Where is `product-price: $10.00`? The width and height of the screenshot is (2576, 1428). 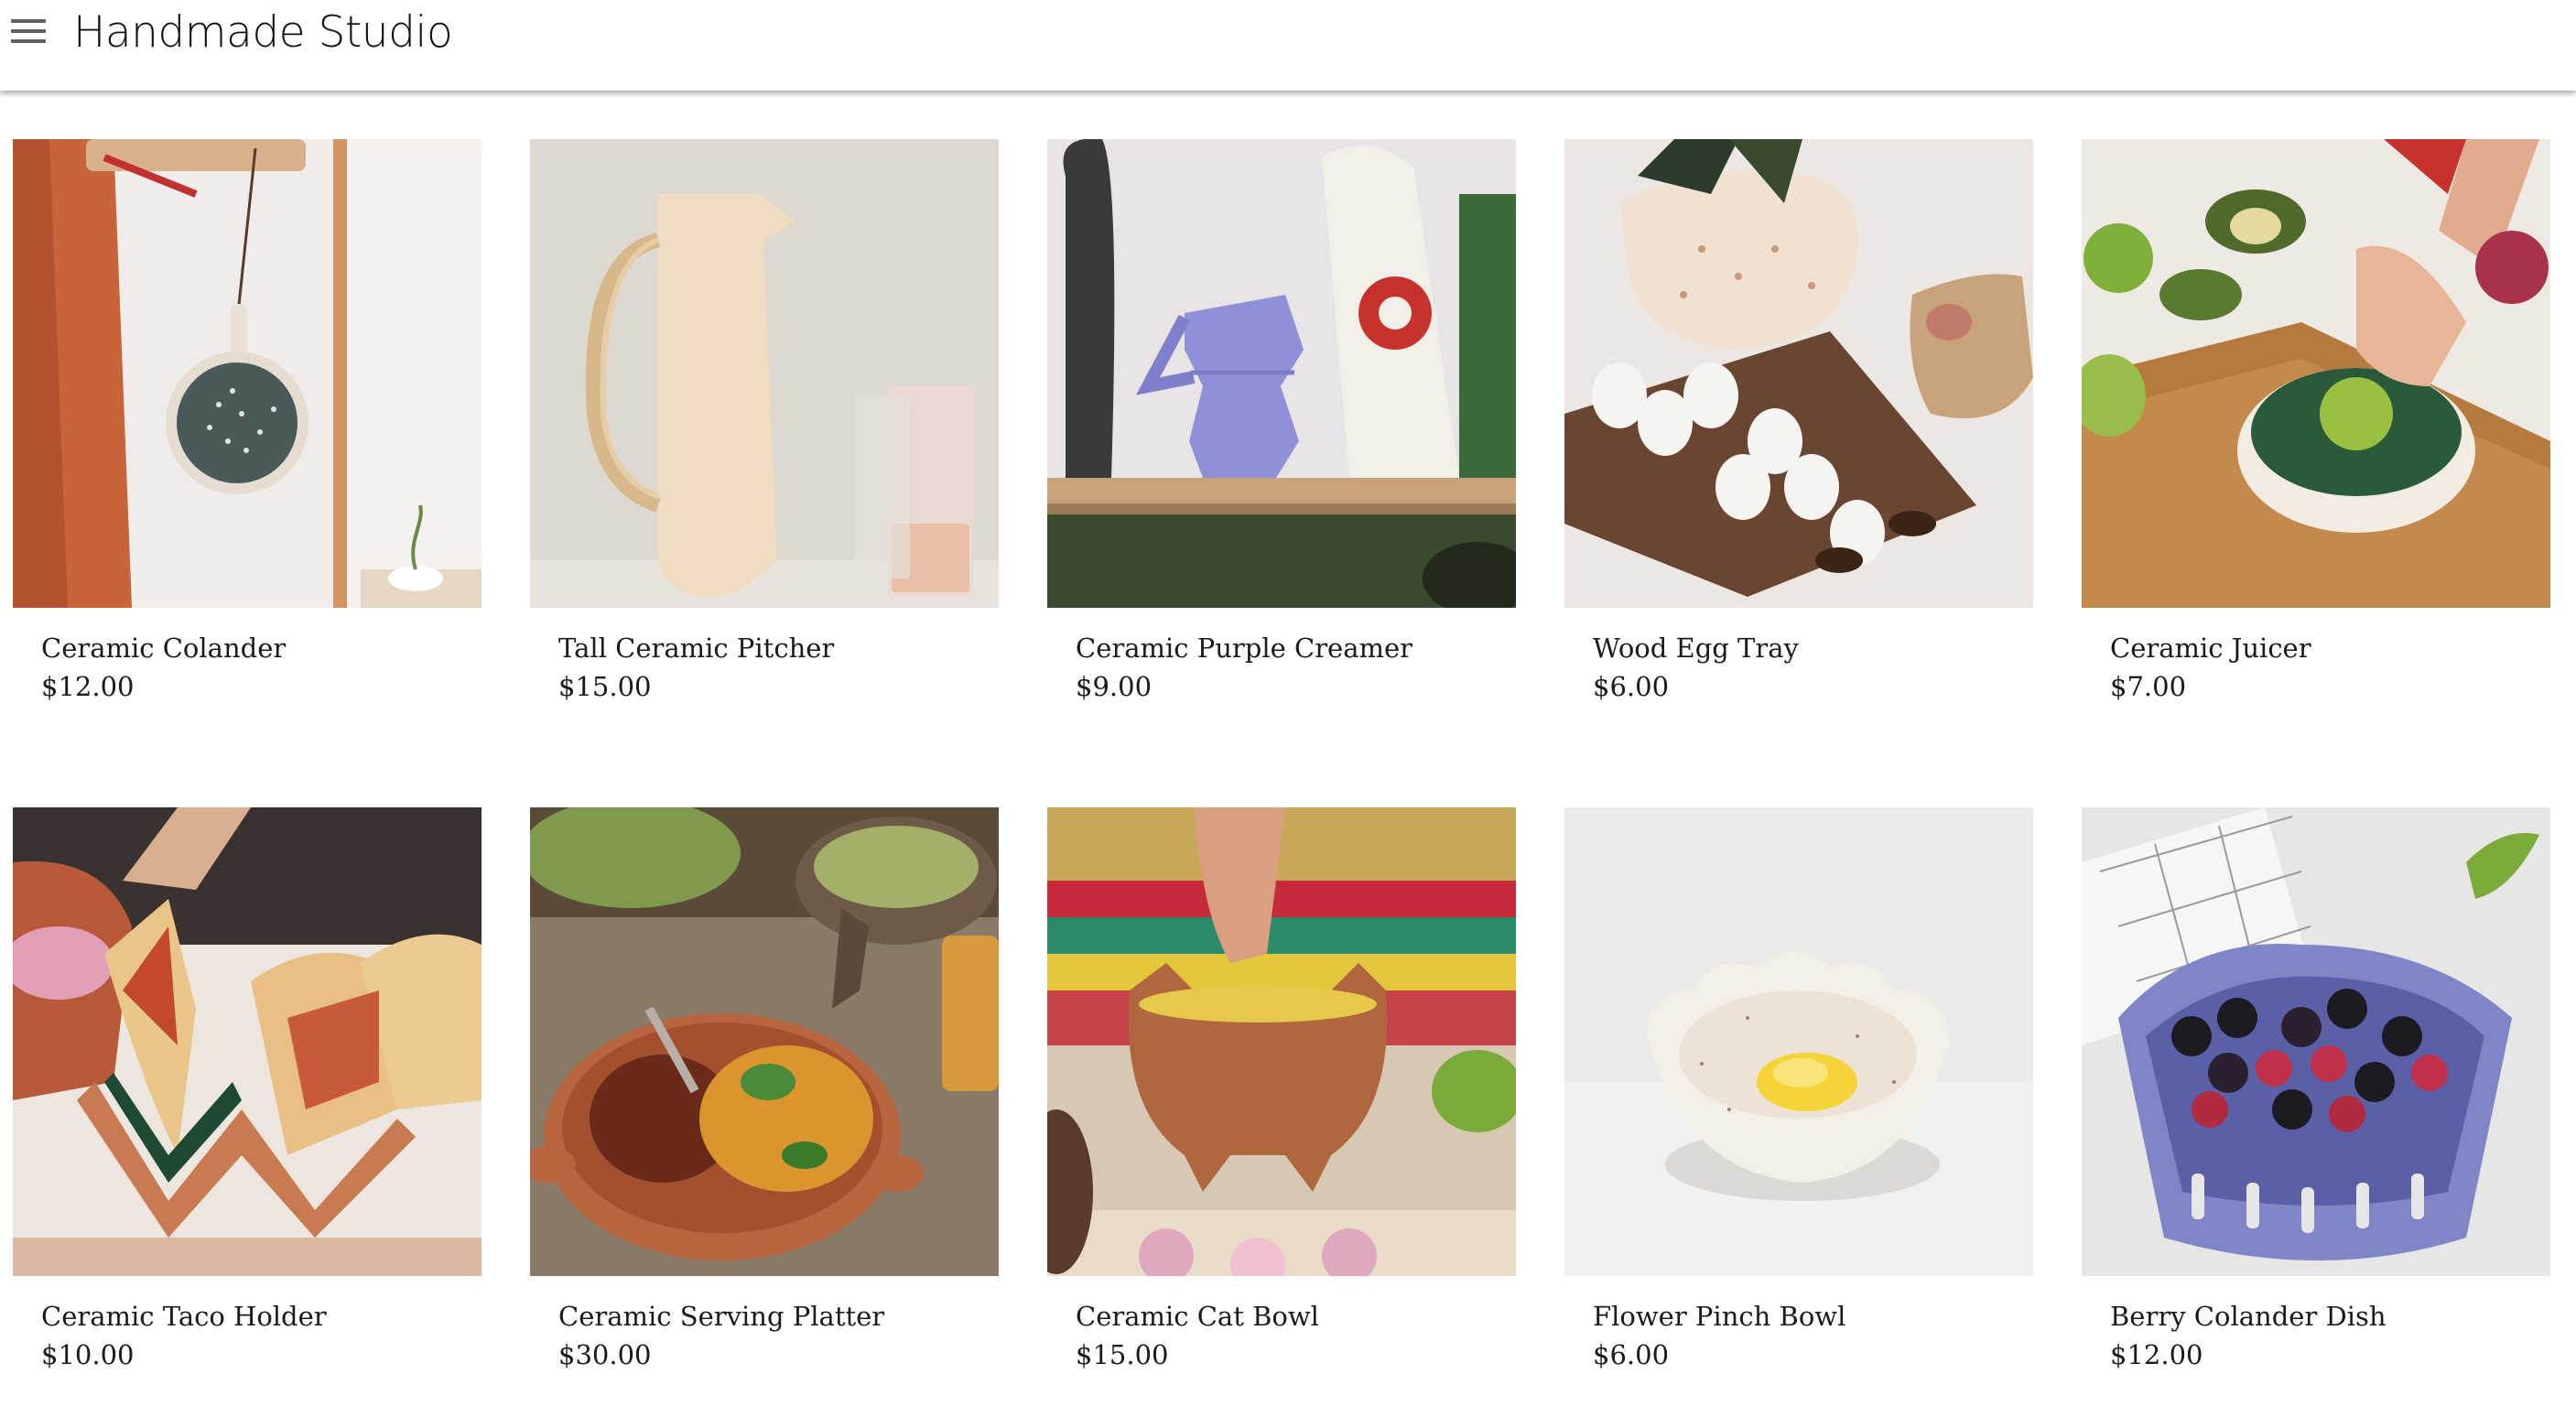
product-price: $10.00 is located at coordinates (88, 1354).